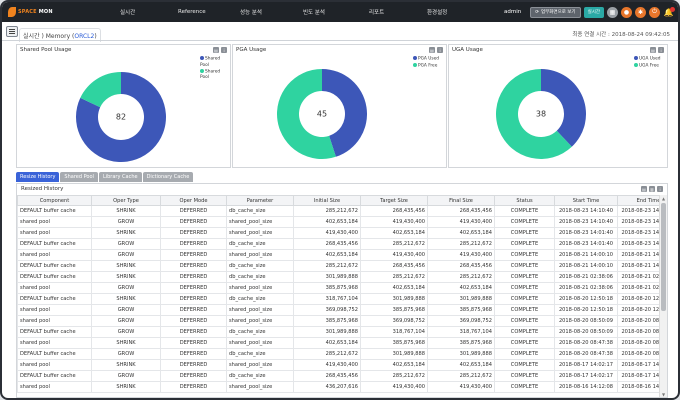  I want to click on table-cell: 2018-08-21 02:38:06, so click(586, 277).